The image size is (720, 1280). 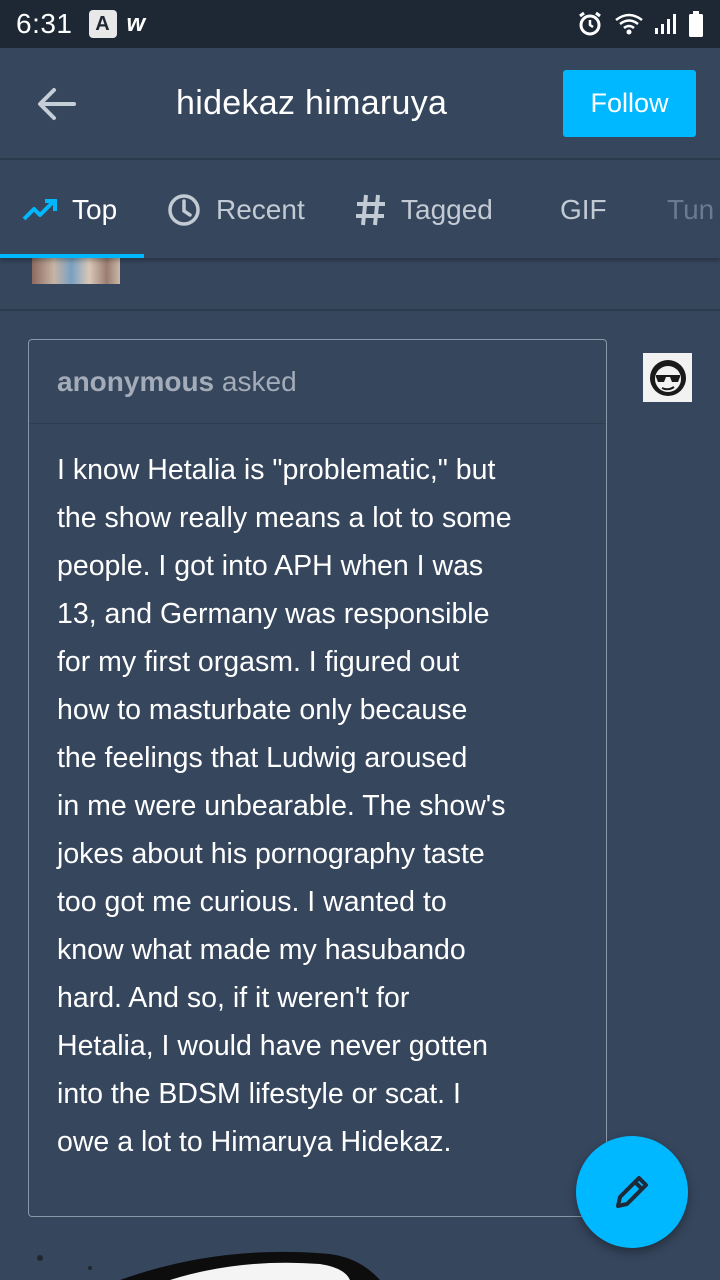 I want to click on tab-recent: Recent, so click(x=235, y=210).